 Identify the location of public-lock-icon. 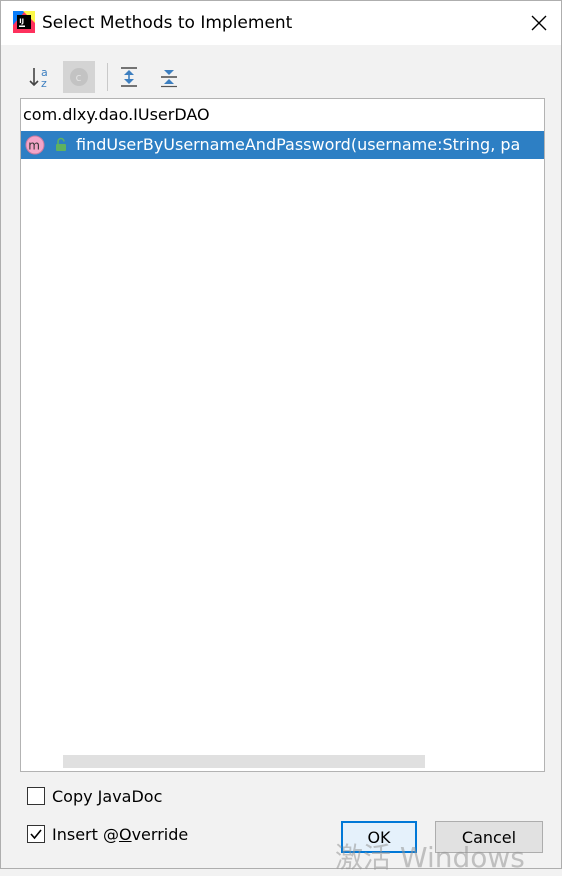
(61, 144).